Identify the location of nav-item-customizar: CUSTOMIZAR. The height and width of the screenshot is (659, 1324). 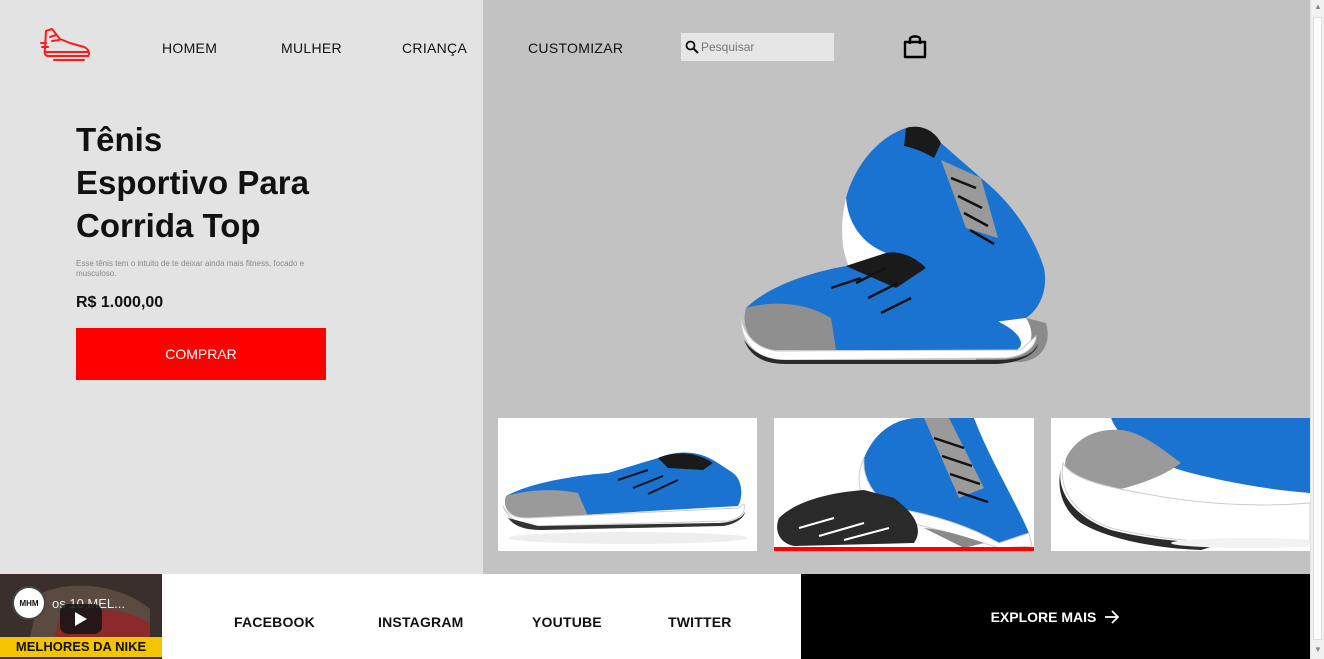
(575, 48).